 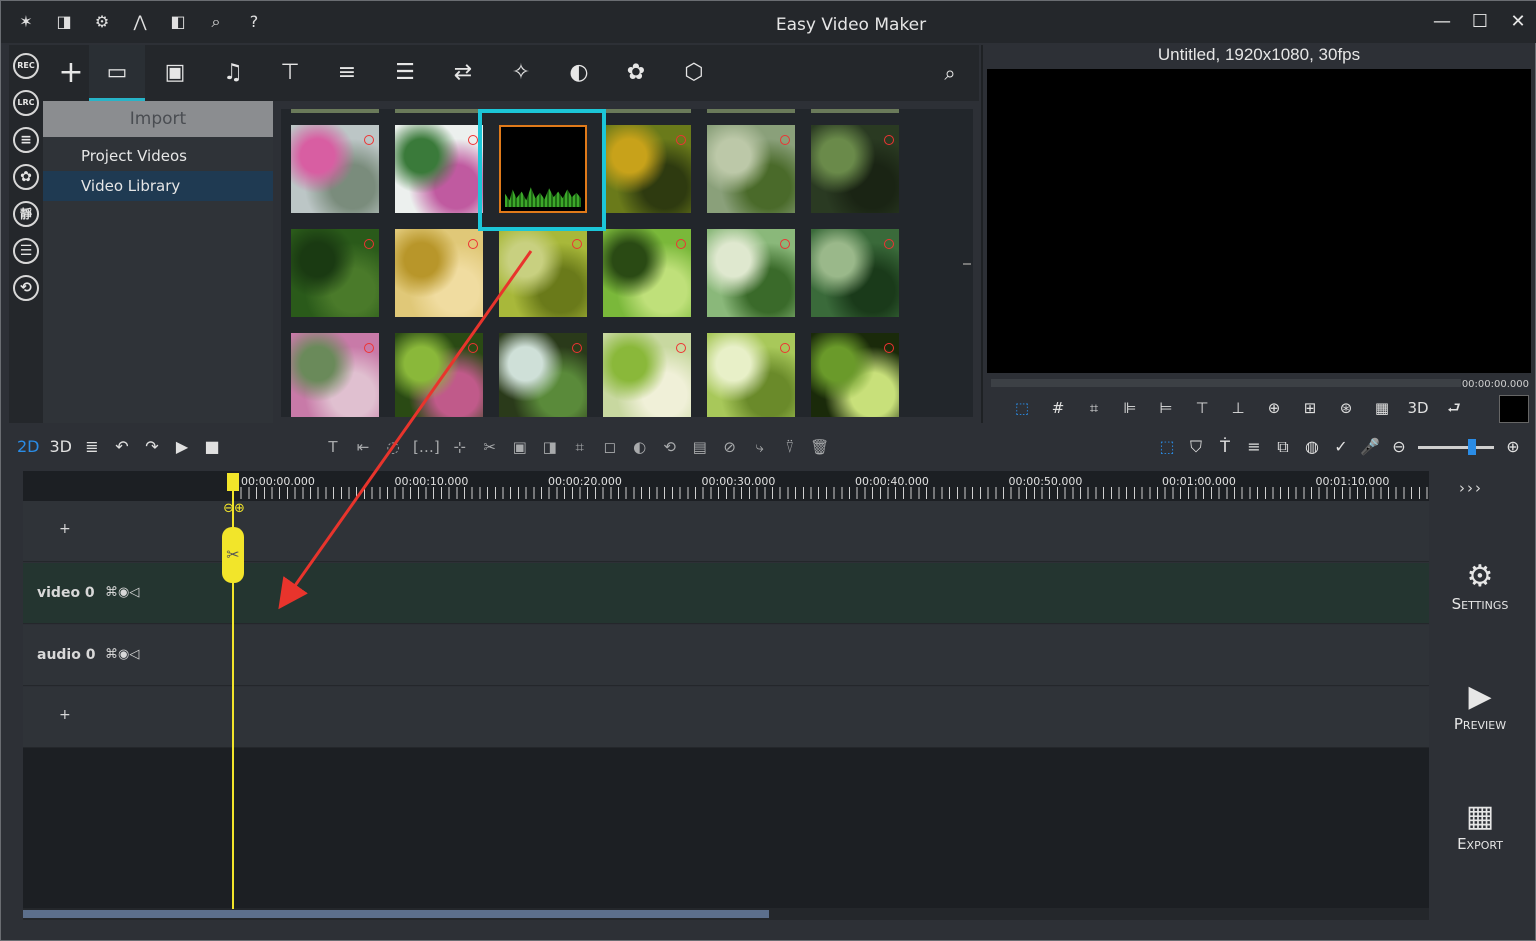 What do you see at coordinates (92, 447) in the screenshot?
I see `timeline_toolbar-left-2-icon: ≣` at bounding box center [92, 447].